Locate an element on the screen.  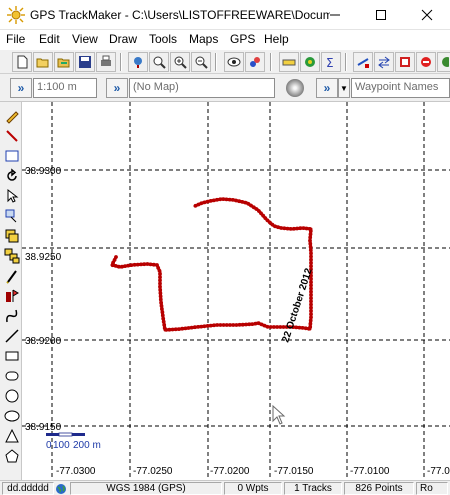
rotate-tool-button is located at coordinates (11, 175).